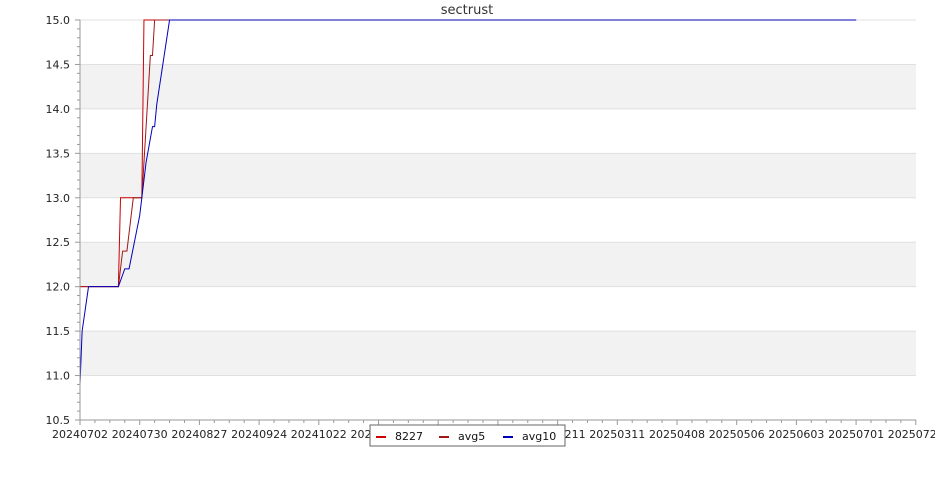 This screenshot has width=935, height=500. I want to click on y-tick-label: 11.0, so click(58, 376).